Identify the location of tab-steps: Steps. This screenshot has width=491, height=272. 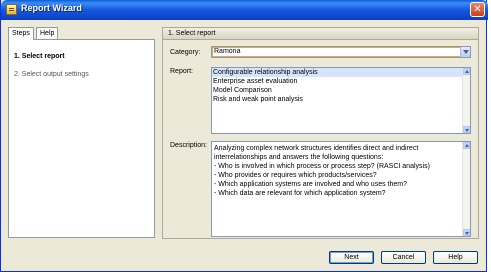
(21, 33).